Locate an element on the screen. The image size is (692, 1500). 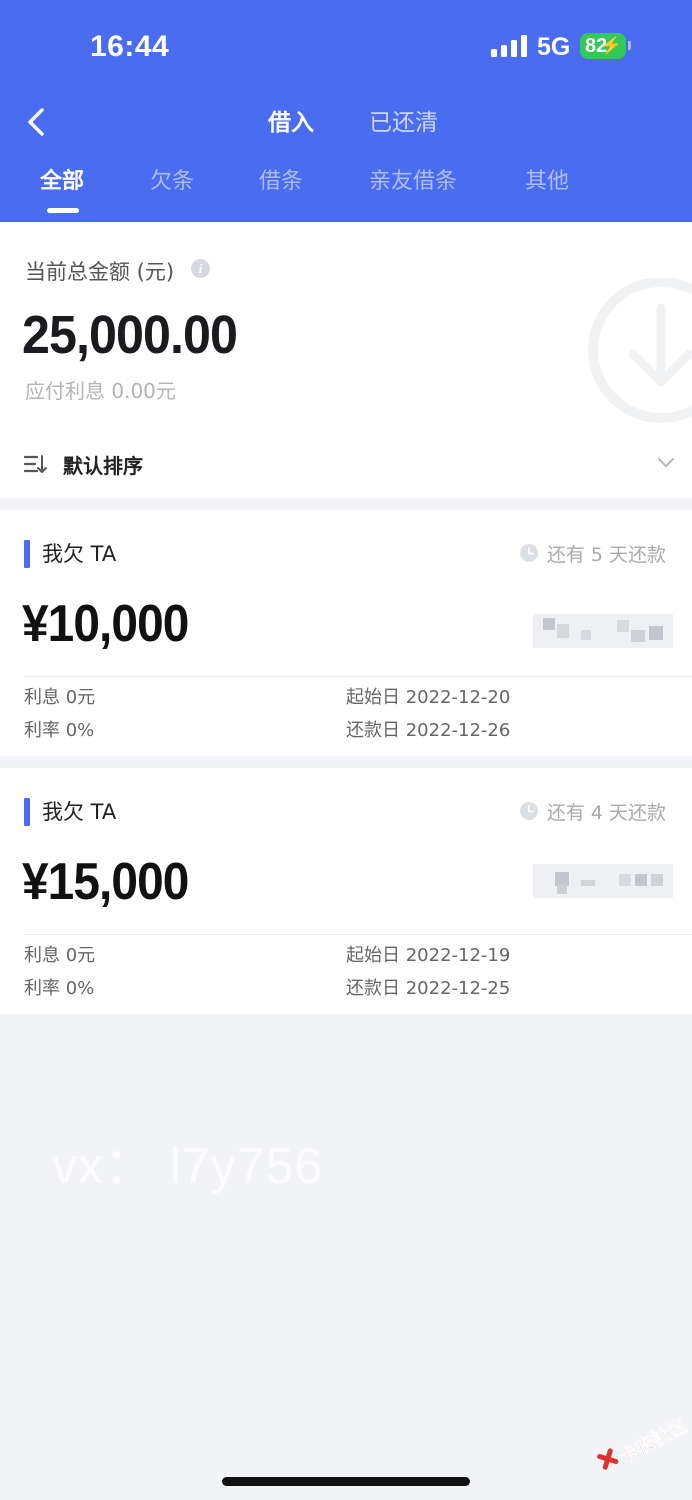
community-logo: 卡农社区 is located at coordinates (642, 1443).